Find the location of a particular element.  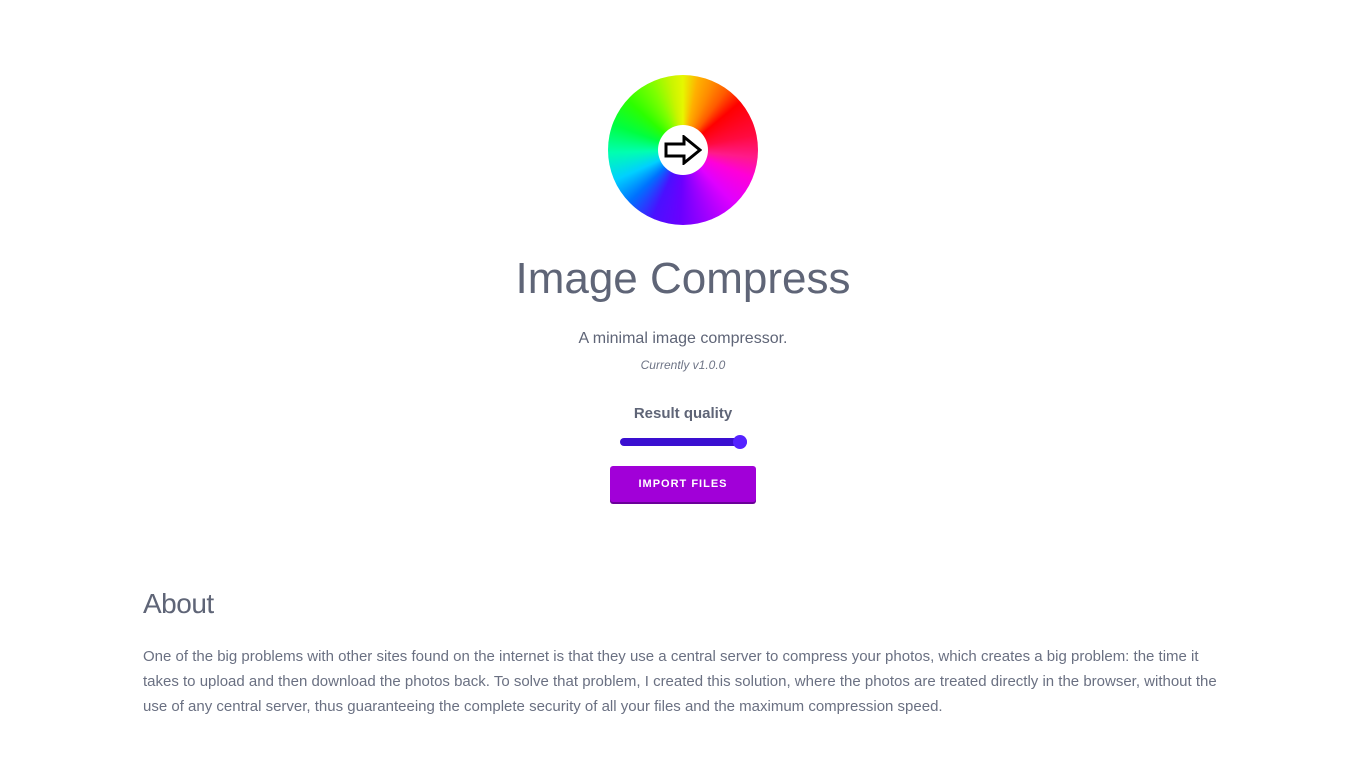

about-heading: About is located at coordinates (178, 603).